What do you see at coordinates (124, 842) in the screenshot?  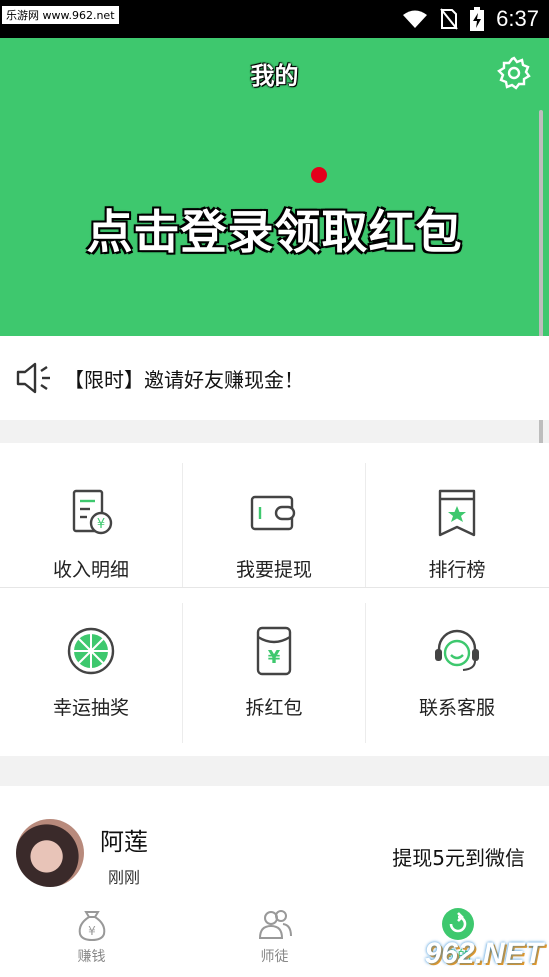 I see `feed-user-name: 阿莲` at bounding box center [124, 842].